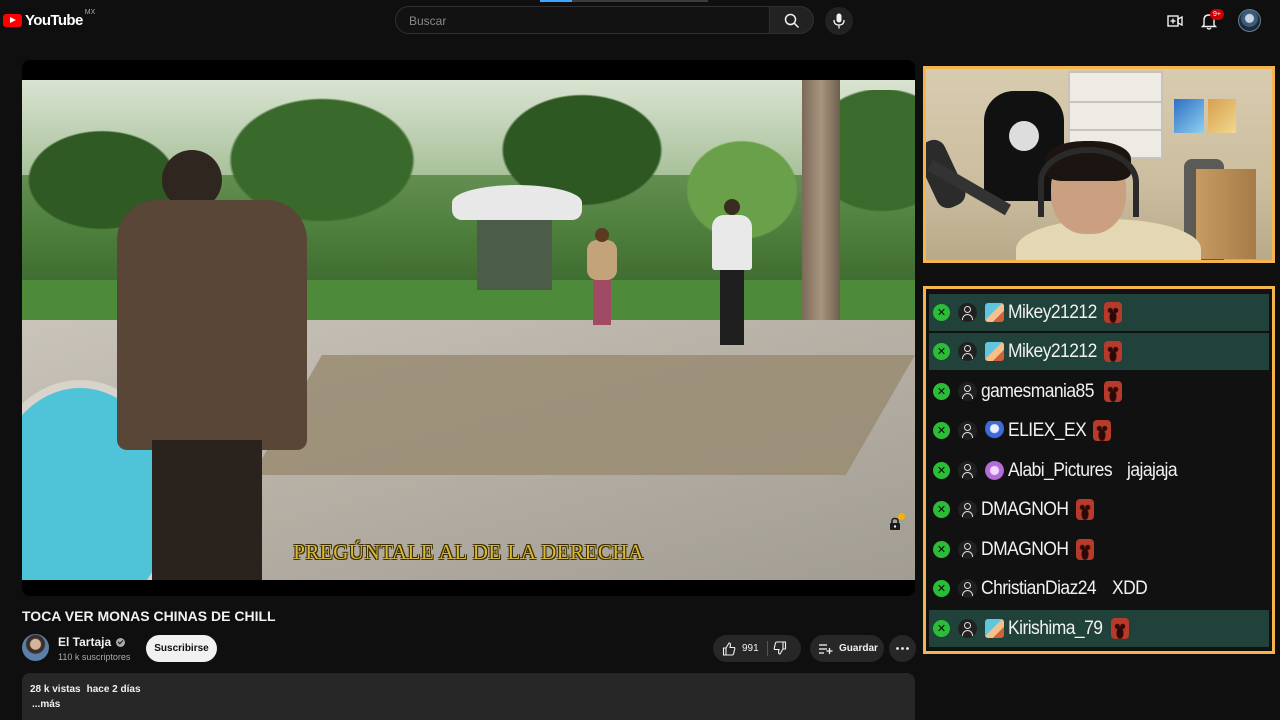  Describe the element at coordinates (1152, 470) in the screenshot. I see `chat-text: jajajaja` at that location.